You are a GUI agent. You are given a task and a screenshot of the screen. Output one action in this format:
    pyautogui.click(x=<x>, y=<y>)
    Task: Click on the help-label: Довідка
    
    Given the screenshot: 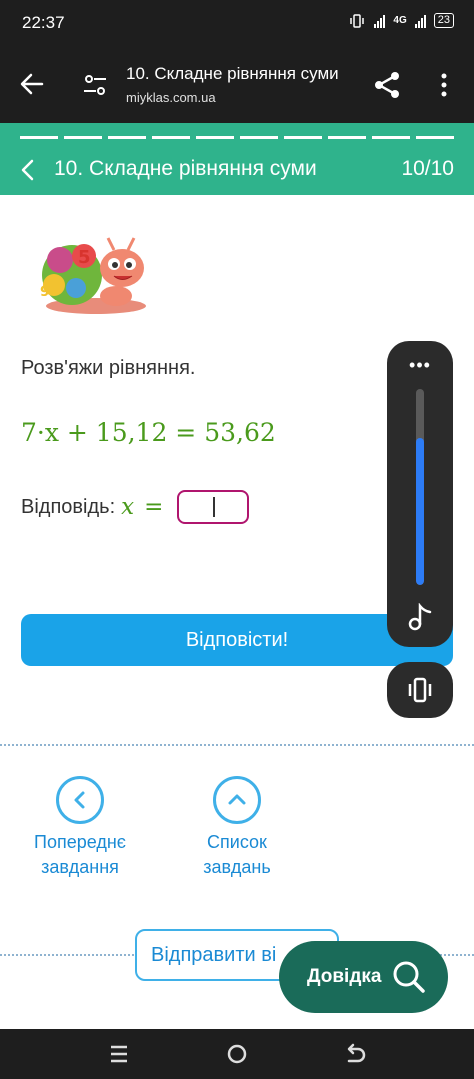 What is the action you would take?
    pyautogui.click(x=344, y=976)
    